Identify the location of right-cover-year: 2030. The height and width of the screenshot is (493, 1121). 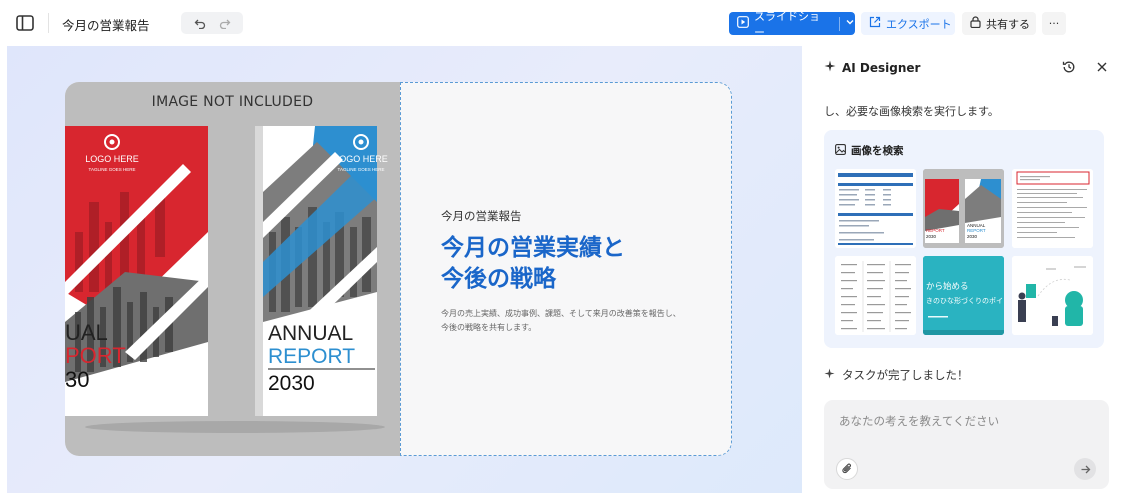
(291, 383).